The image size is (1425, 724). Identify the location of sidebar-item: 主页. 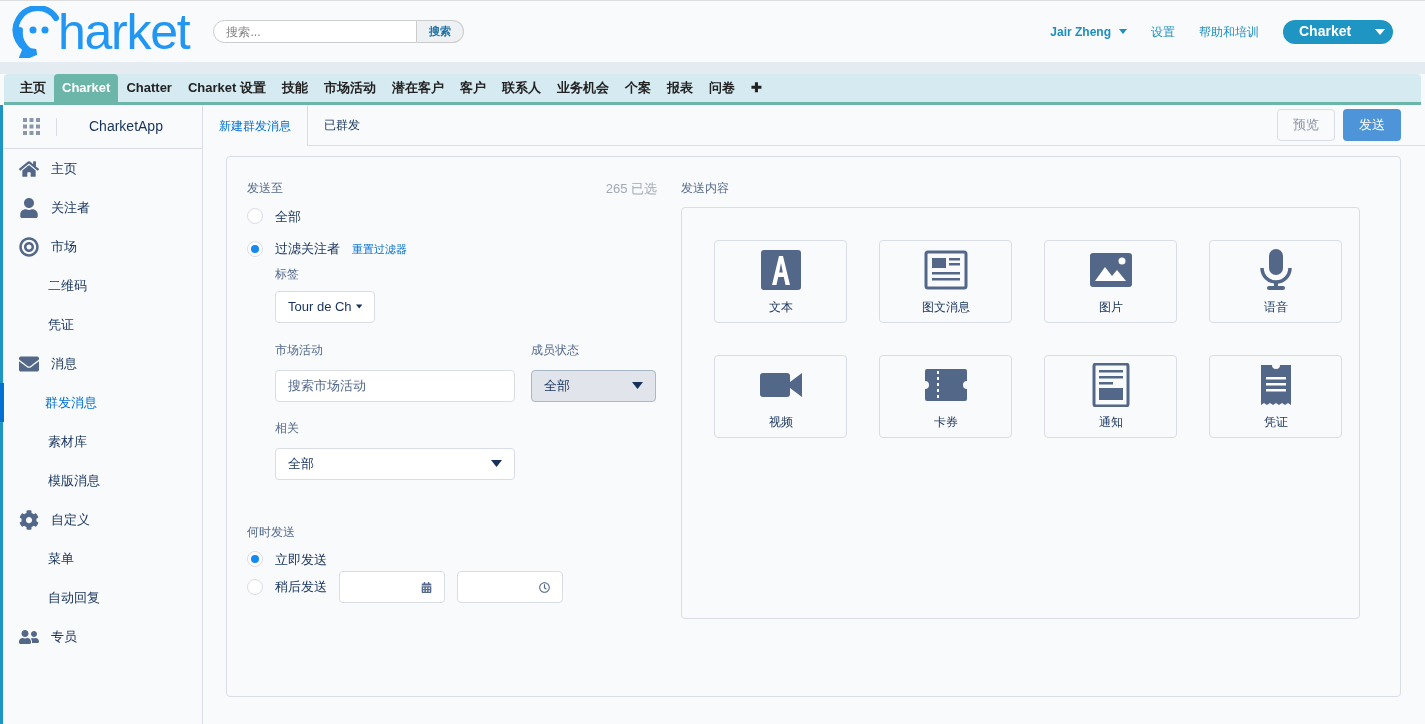
(102, 168).